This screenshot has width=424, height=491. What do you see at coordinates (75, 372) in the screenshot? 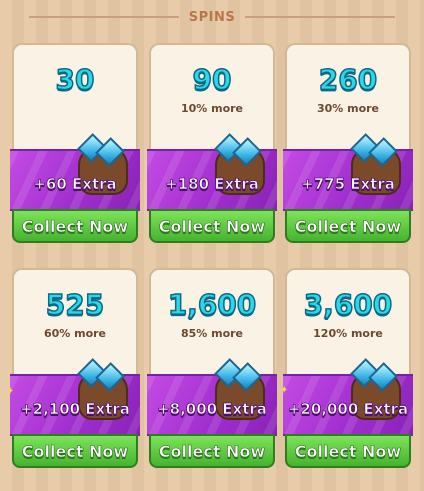
I see `offer-card: 525 60% more +2,100 Extra Collect Now` at bounding box center [75, 372].